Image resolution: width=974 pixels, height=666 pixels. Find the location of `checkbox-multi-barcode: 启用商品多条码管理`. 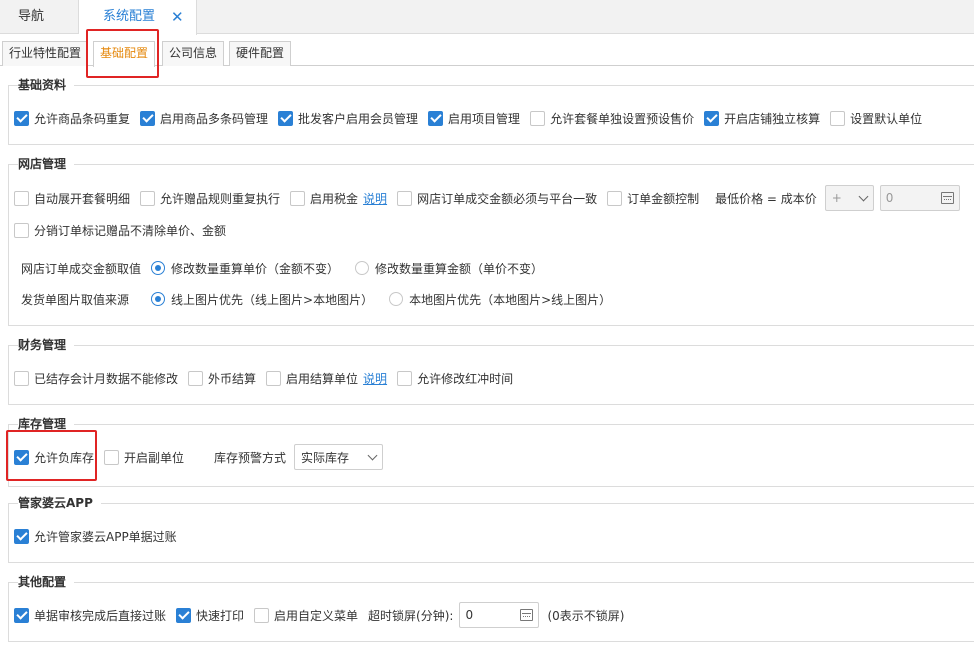

checkbox-multi-barcode: 启用商品多条码管理 is located at coordinates (204, 118).